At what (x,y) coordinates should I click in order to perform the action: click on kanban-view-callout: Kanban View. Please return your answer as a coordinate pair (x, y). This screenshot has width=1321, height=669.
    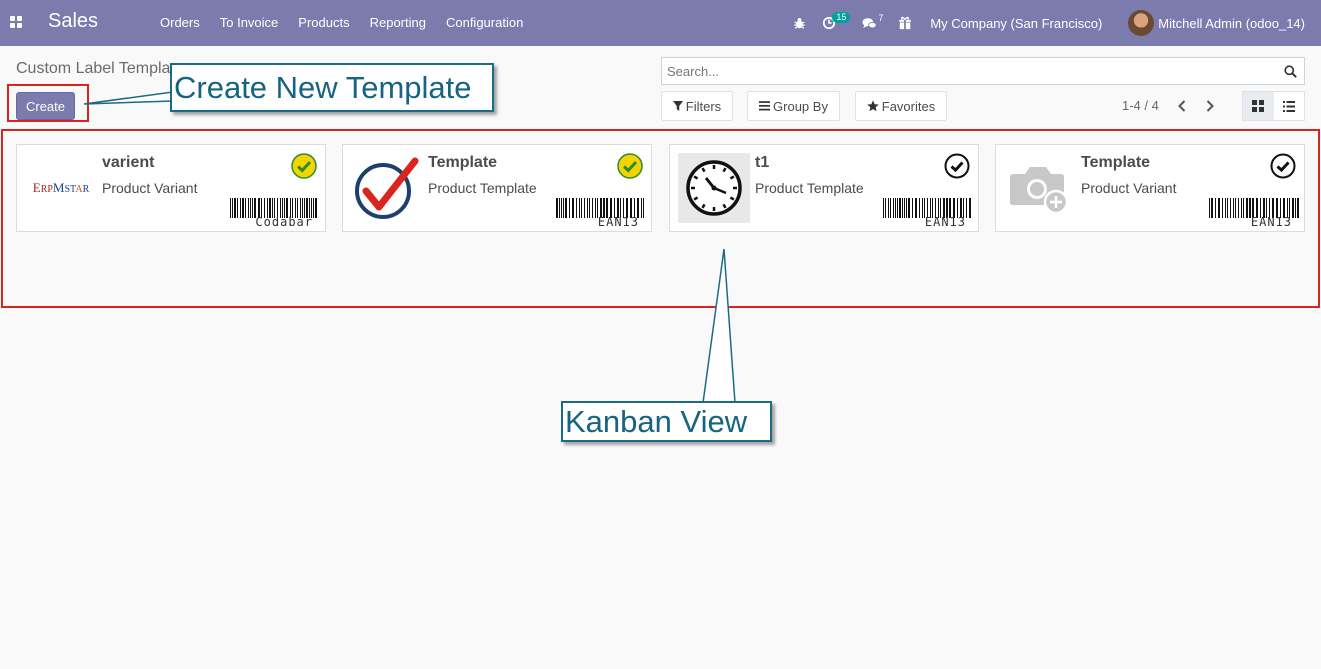
    Looking at the image, I should click on (666, 421).